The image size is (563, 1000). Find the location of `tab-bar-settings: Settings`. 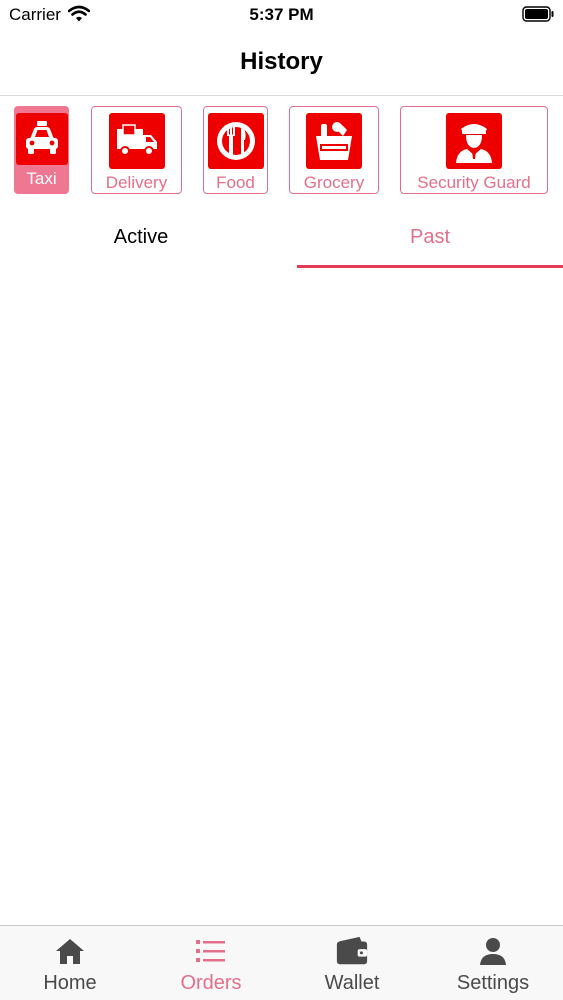

tab-bar-settings: Settings is located at coordinates (493, 963).